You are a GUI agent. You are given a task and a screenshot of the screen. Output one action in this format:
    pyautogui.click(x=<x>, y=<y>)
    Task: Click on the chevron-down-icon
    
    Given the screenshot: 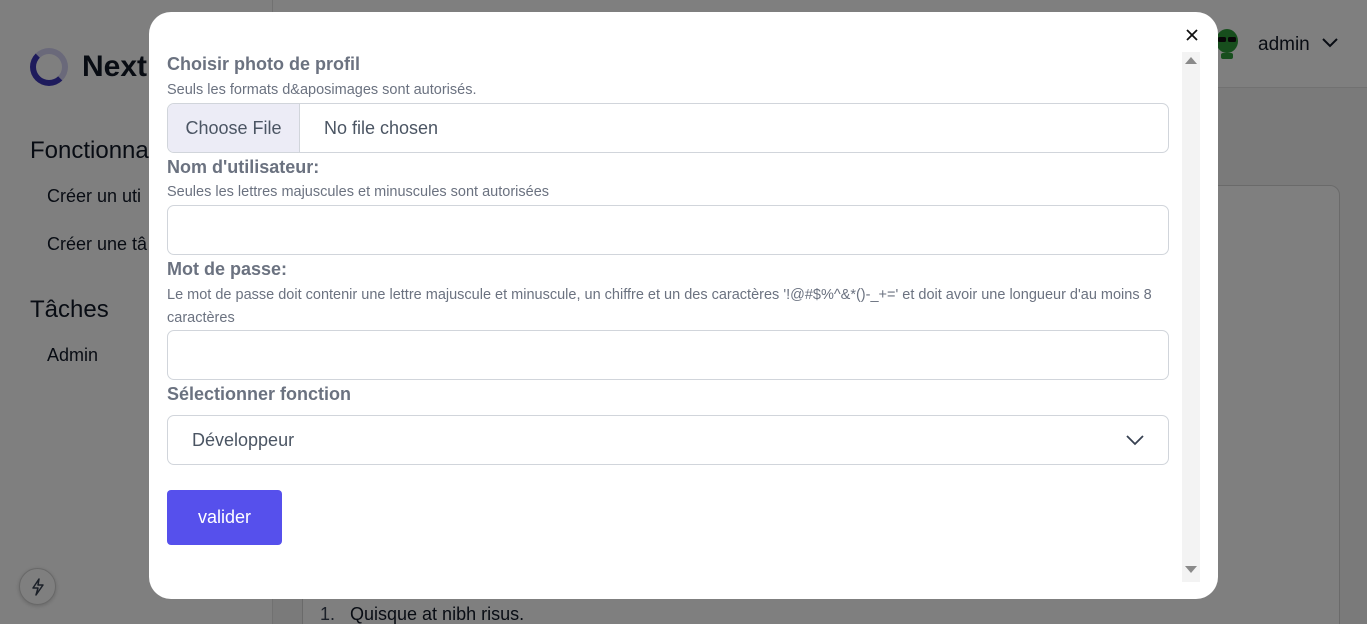 What is the action you would take?
    pyautogui.click(x=1135, y=440)
    